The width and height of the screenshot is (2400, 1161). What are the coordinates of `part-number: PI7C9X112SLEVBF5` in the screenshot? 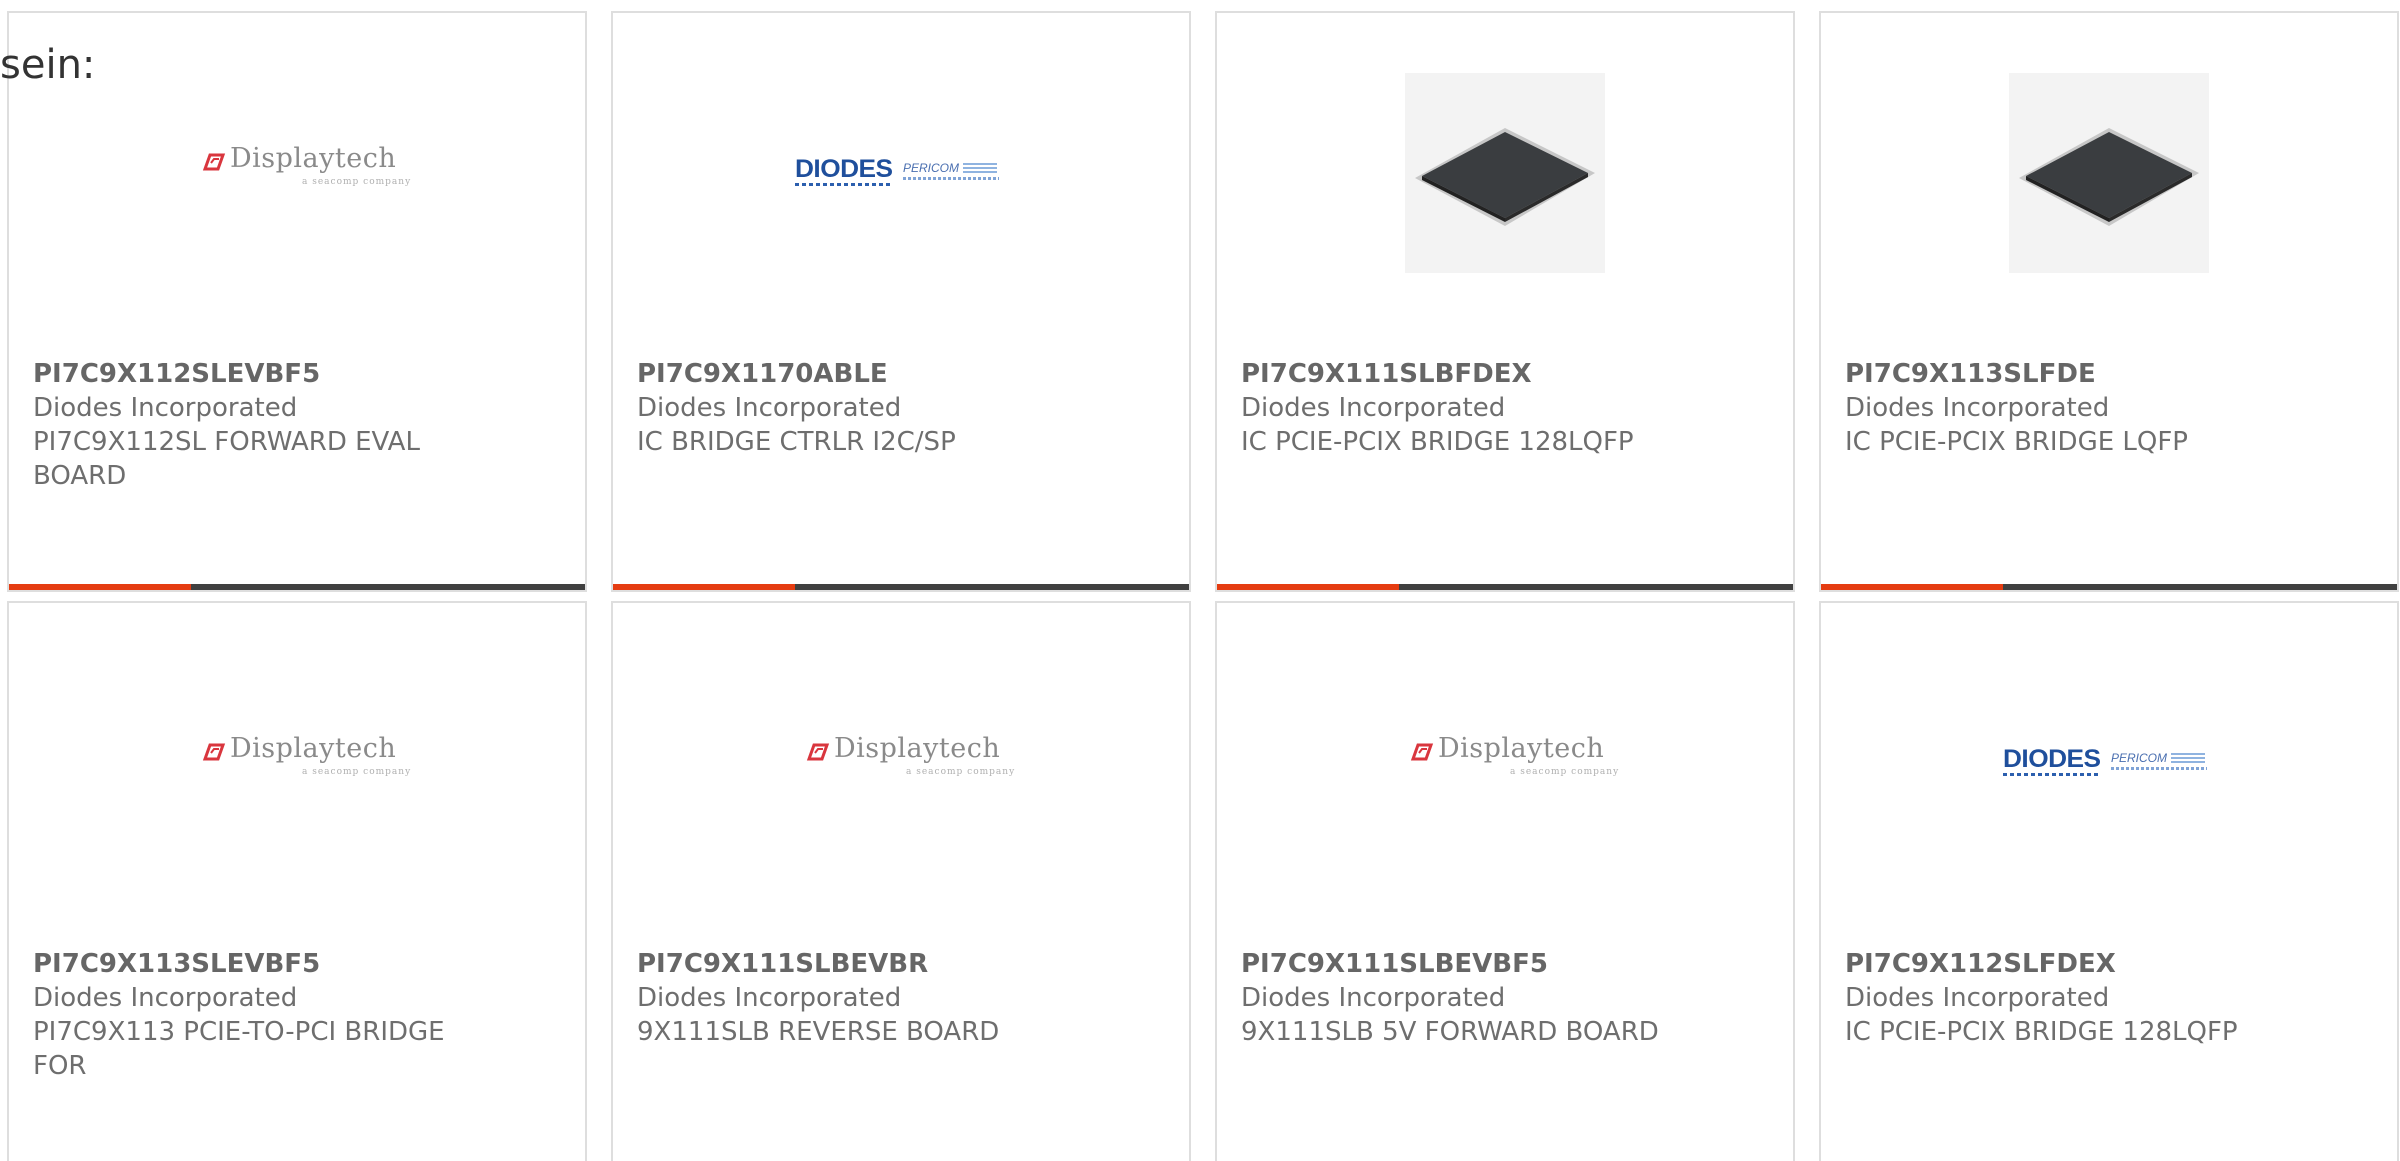 It's located at (243, 374).